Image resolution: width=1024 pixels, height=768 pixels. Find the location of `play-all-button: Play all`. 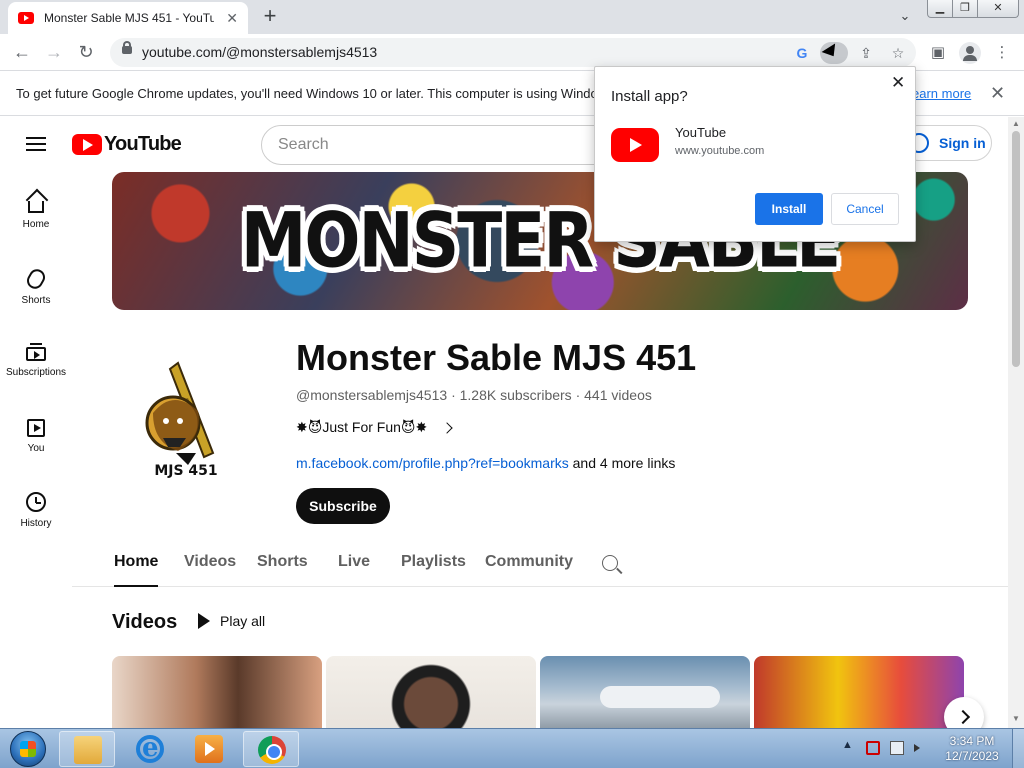

play-all-button: Play all is located at coordinates (231, 621).